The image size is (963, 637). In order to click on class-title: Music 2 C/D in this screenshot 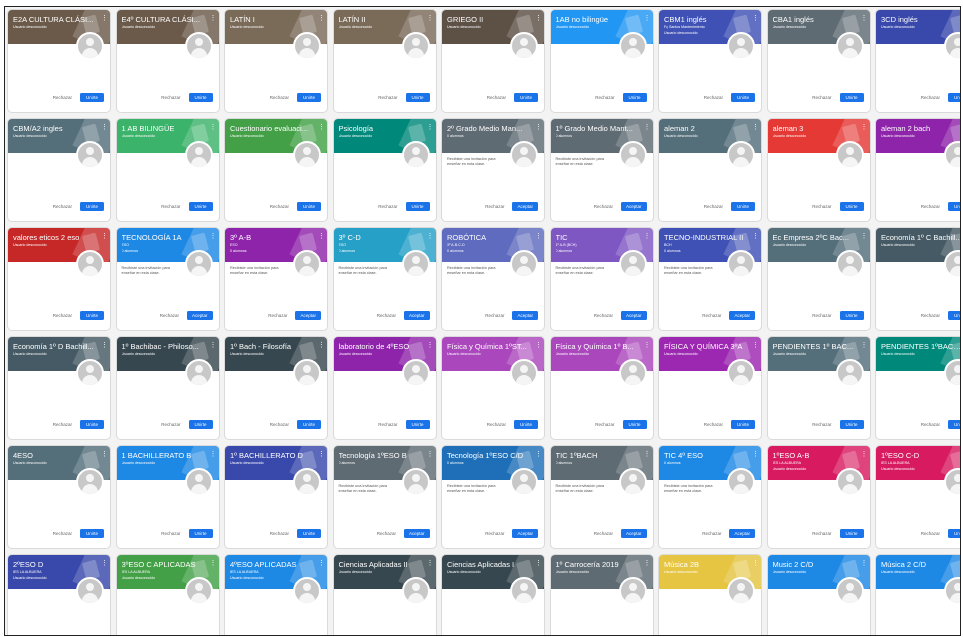, I will do `click(814, 564)`.